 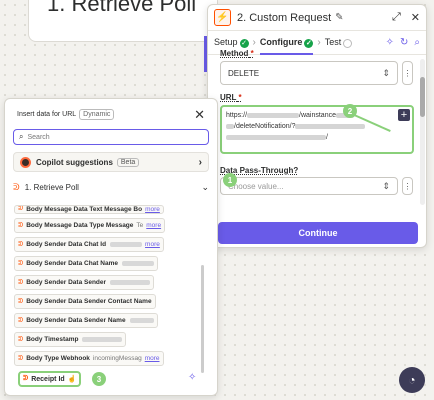 What do you see at coordinates (122, 8) in the screenshot?
I see `canvas-step-title: 1. Retrieve Poll` at bounding box center [122, 8].